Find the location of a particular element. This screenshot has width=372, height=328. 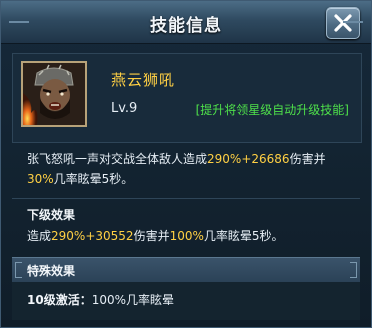

description-text: 造成 is located at coordinates (39, 236).